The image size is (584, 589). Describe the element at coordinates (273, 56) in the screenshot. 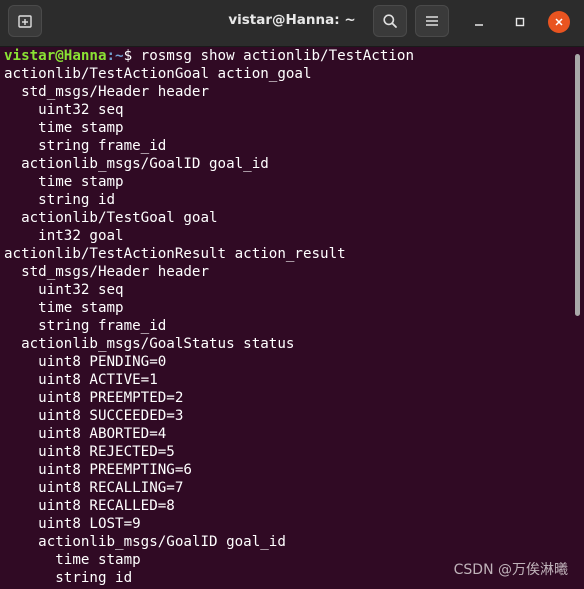

I see `prompt-command: rosmsg show actionlib/TestAction` at that location.